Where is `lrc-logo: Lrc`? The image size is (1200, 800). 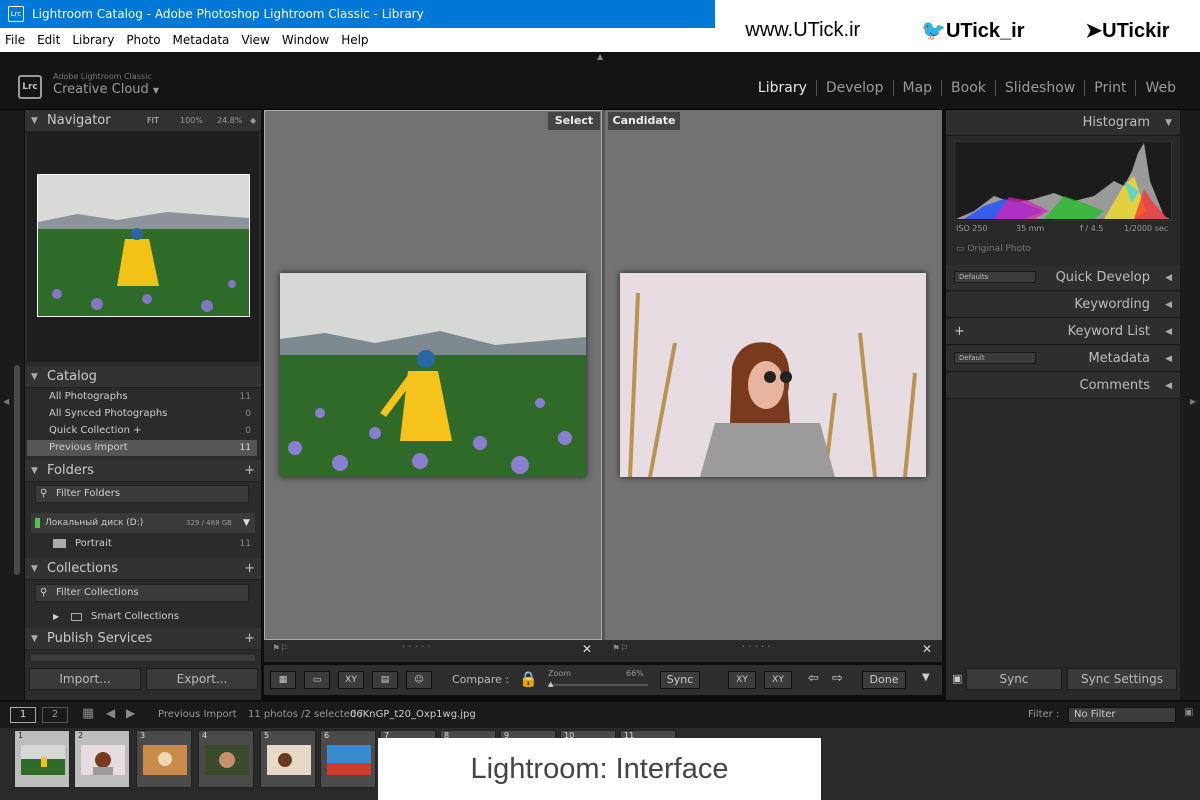
lrc-logo: Lrc is located at coordinates (30, 87).